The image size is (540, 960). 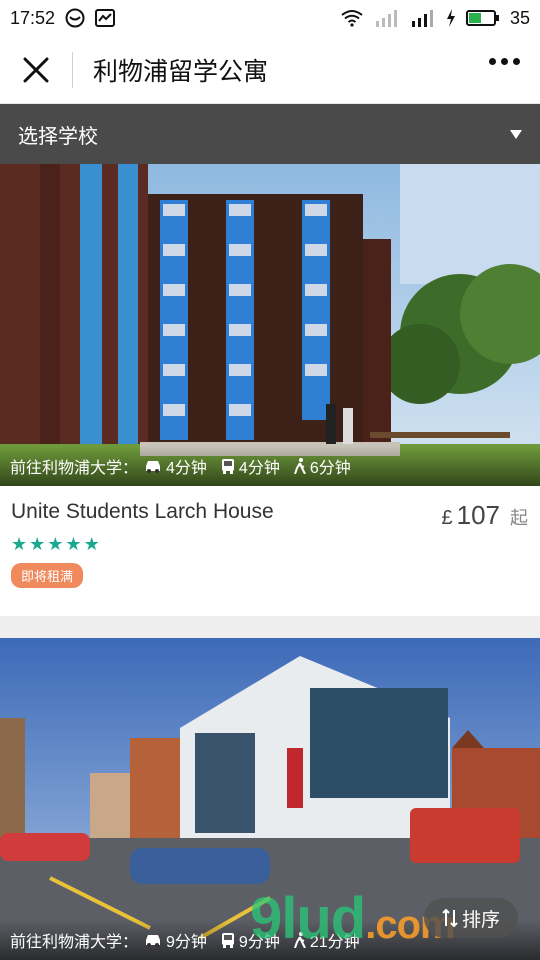 I want to click on signal-4g-icon, so click(x=423, y=18).